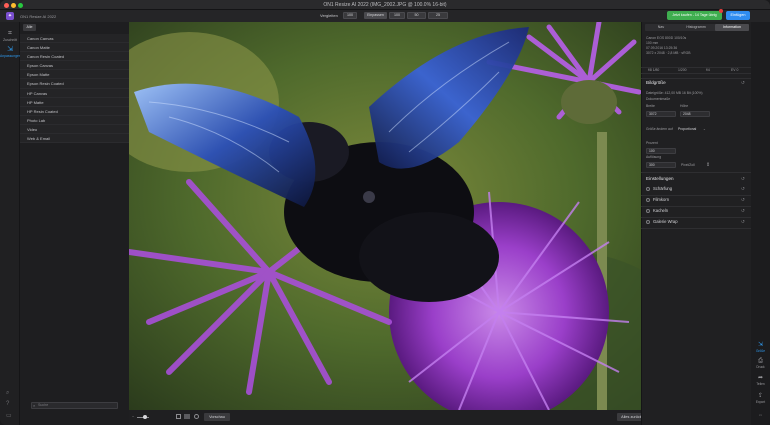 This screenshot has height=425, width=770. I want to click on resize-module-icon: ⇲, so click(760, 345).